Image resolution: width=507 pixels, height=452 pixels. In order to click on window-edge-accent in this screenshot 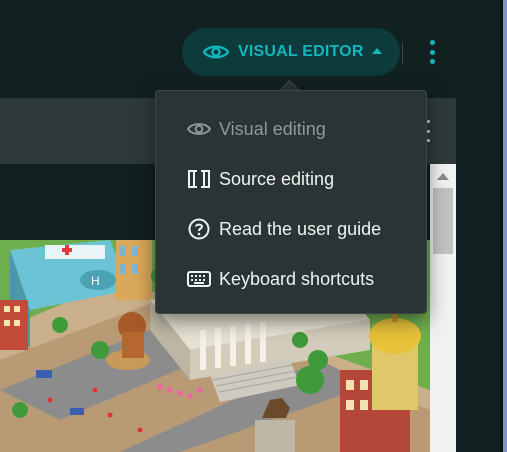, I will do `click(505, 226)`.